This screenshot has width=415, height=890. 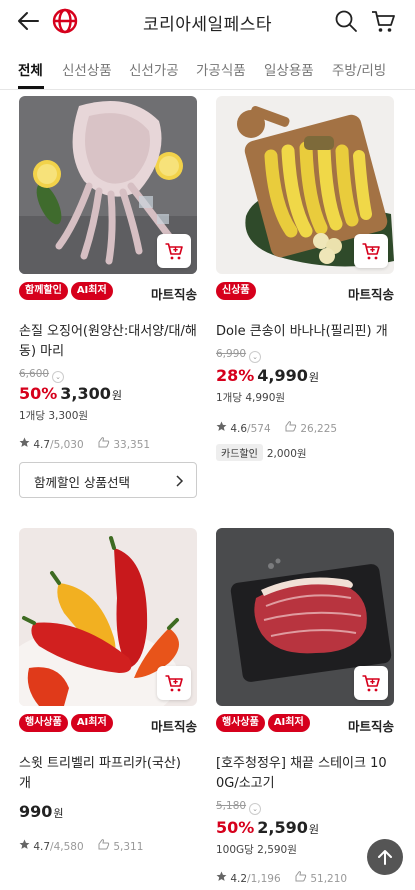 I want to click on sale-price: 990원, so click(x=41, y=811).